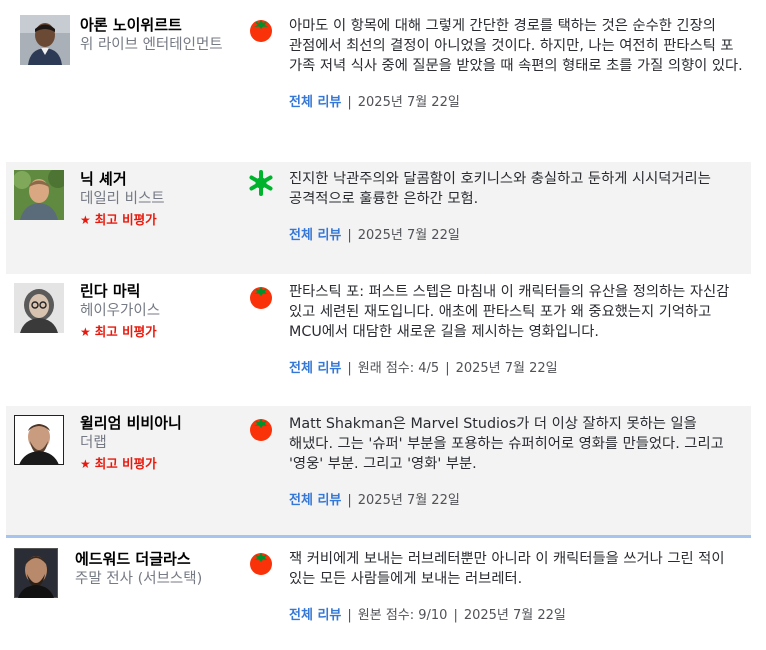  I want to click on publication-name: 위 라이브 엔터테인먼트, so click(151, 45).